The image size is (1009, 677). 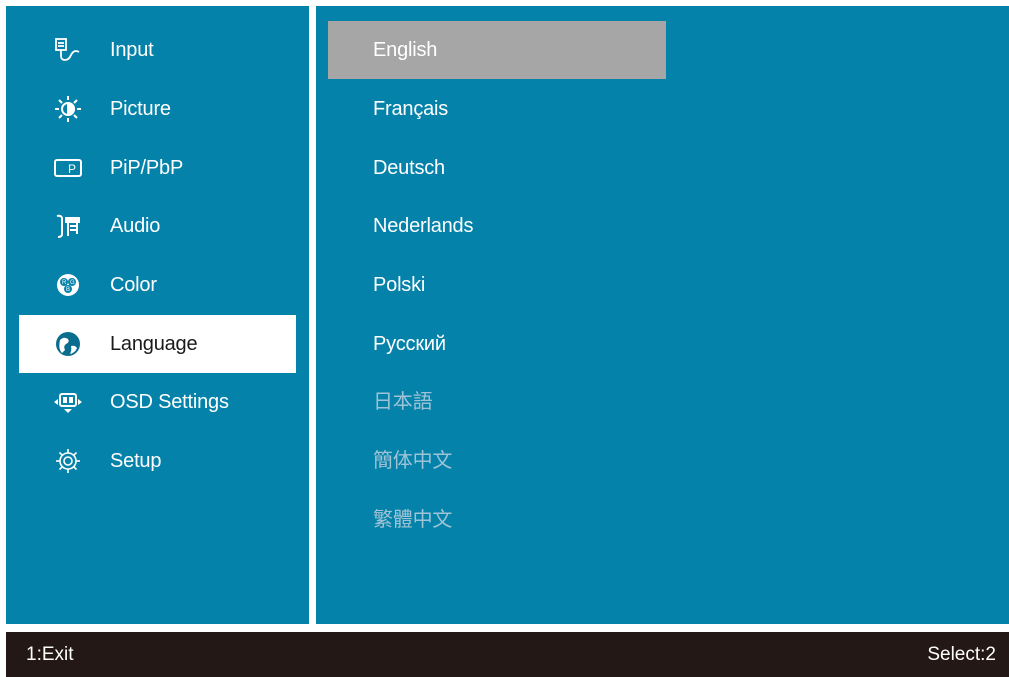 What do you see at coordinates (497, 285) in the screenshot?
I see `language-option-polski: Polski` at bounding box center [497, 285].